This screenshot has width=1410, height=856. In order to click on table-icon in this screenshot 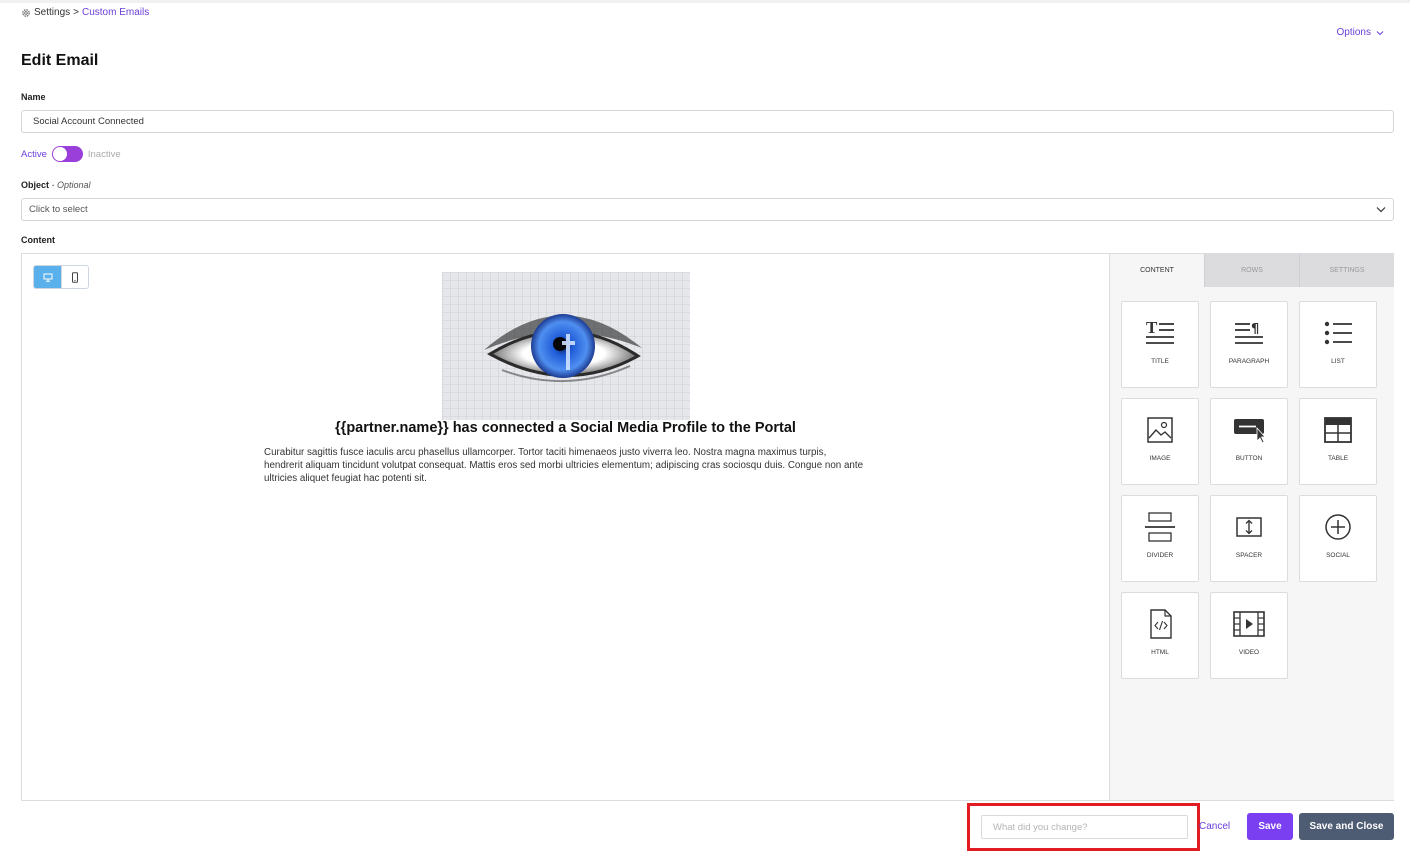, I will do `click(1338, 430)`.